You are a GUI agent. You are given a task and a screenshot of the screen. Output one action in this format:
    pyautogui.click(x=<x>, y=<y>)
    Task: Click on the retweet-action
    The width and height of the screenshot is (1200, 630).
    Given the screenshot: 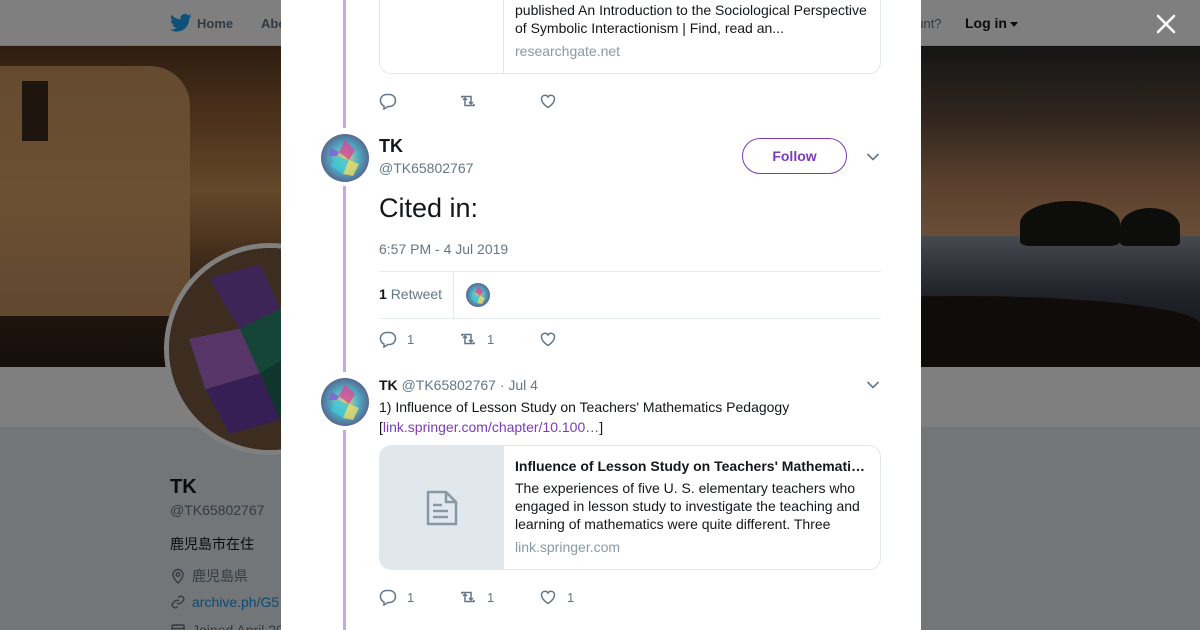 What is the action you would take?
    pyautogui.click(x=499, y=101)
    